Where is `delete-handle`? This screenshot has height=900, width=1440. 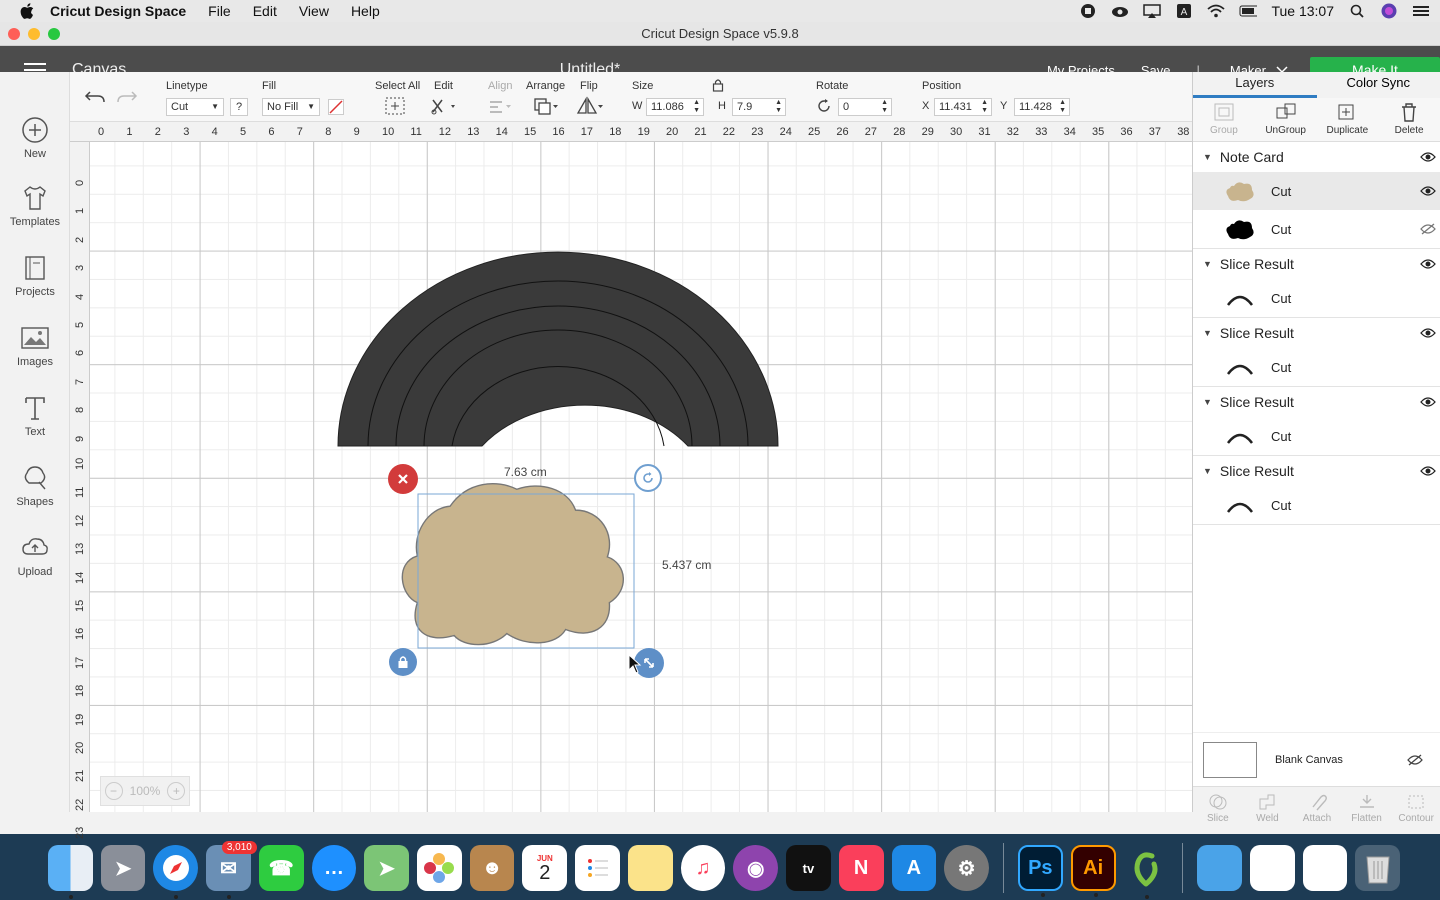
delete-handle is located at coordinates (403, 479).